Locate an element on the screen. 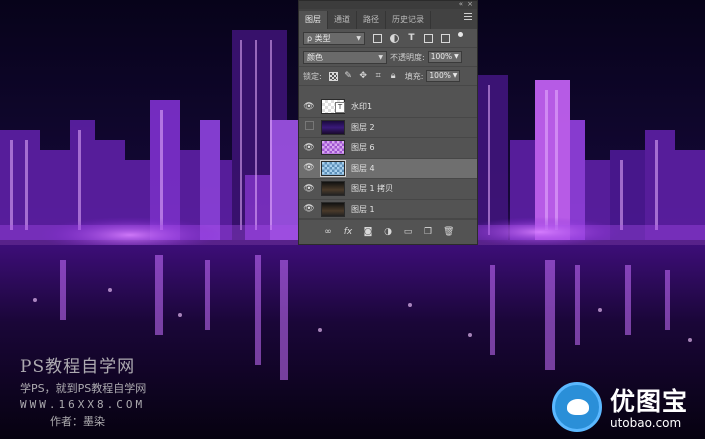 The height and width of the screenshot is (439, 705). adjustment-filter-icon is located at coordinates (394, 38).